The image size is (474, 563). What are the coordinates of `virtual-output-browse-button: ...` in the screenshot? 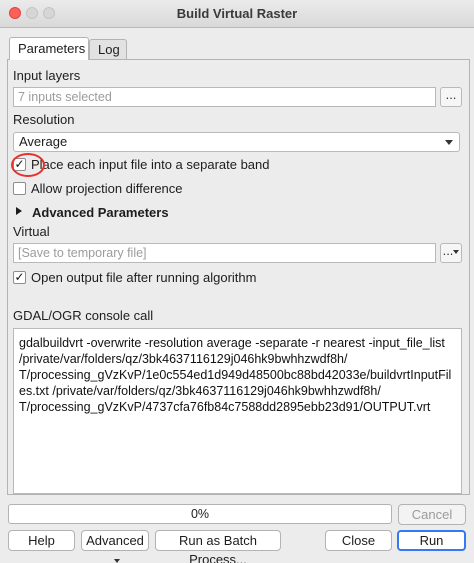 It's located at (451, 253).